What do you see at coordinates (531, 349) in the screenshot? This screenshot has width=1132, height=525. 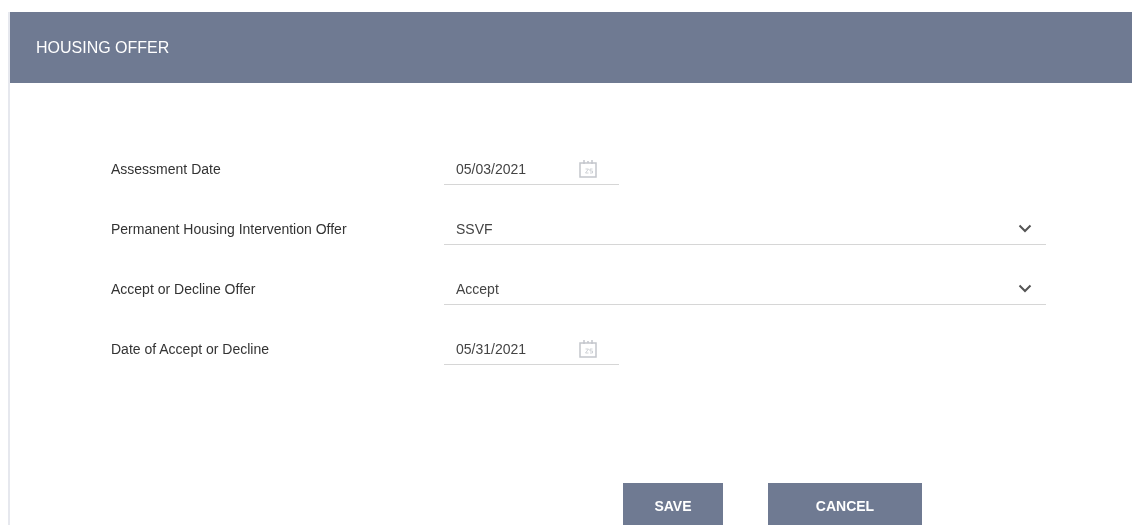 I see `date-field: 05/31/2021` at bounding box center [531, 349].